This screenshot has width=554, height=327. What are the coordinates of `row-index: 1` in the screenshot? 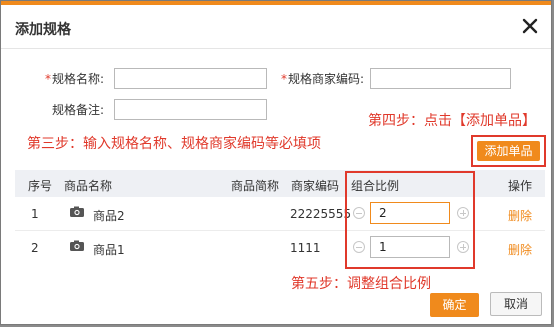 It's located at (35, 214).